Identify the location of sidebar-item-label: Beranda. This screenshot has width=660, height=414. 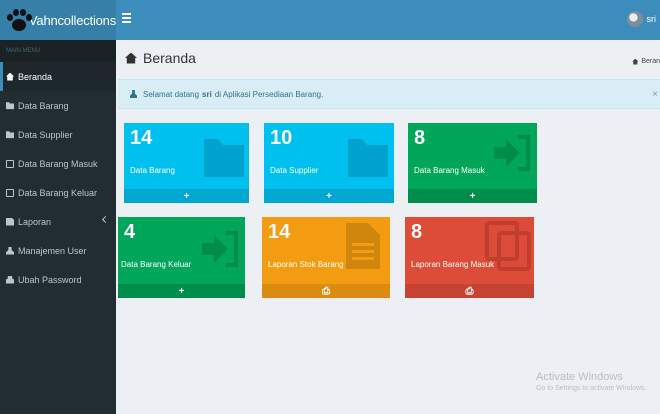
(35, 76).